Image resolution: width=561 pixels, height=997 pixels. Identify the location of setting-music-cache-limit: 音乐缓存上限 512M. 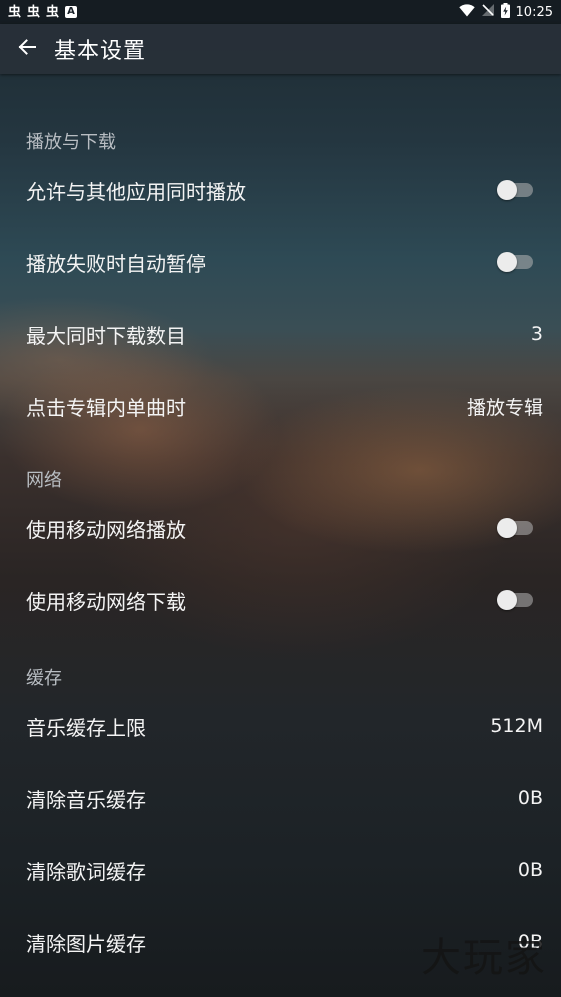
(280, 726).